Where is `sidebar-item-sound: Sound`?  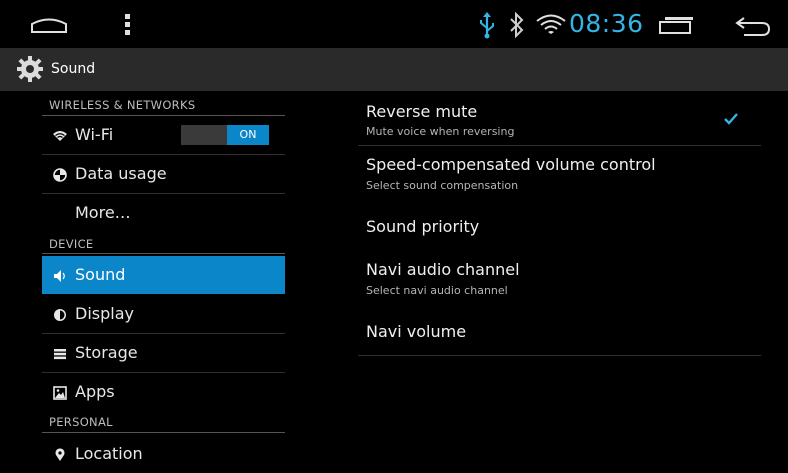
sidebar-item-sound: Sound is located at coordinates (163, 275).